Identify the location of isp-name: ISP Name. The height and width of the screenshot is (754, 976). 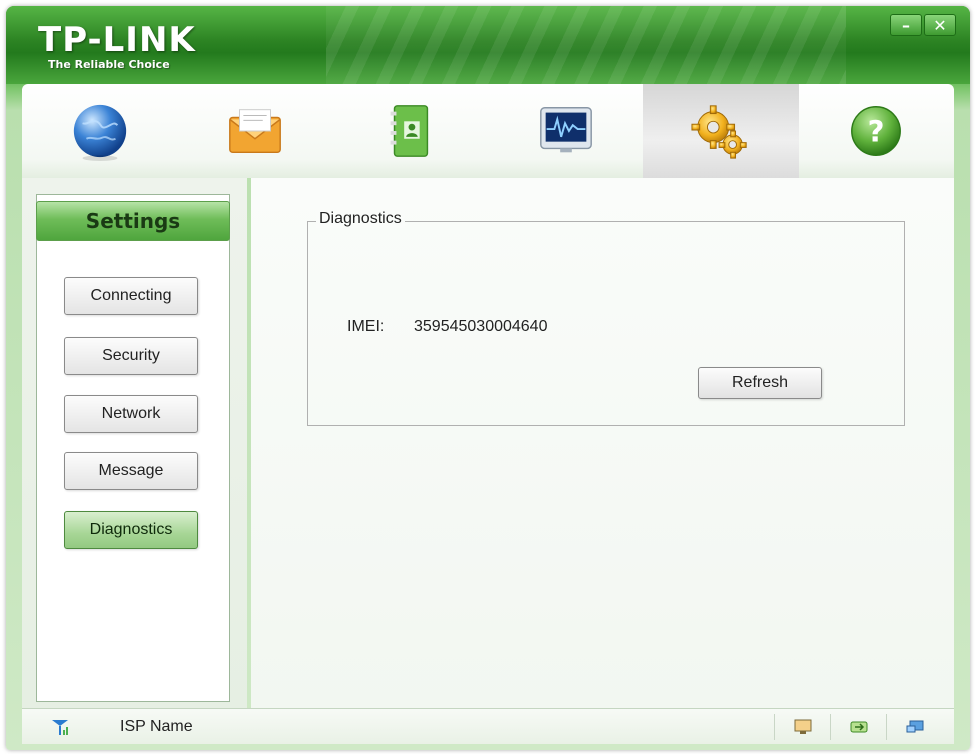
(156, 726).